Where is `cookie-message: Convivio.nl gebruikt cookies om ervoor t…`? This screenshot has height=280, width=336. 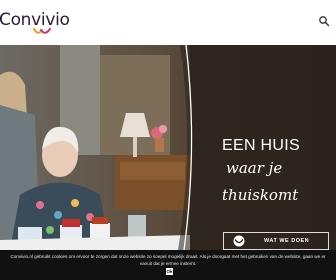 cookie-message: Convivio.nl gebruikt cookies om ervoor t… is located at coordinates (168, 260).